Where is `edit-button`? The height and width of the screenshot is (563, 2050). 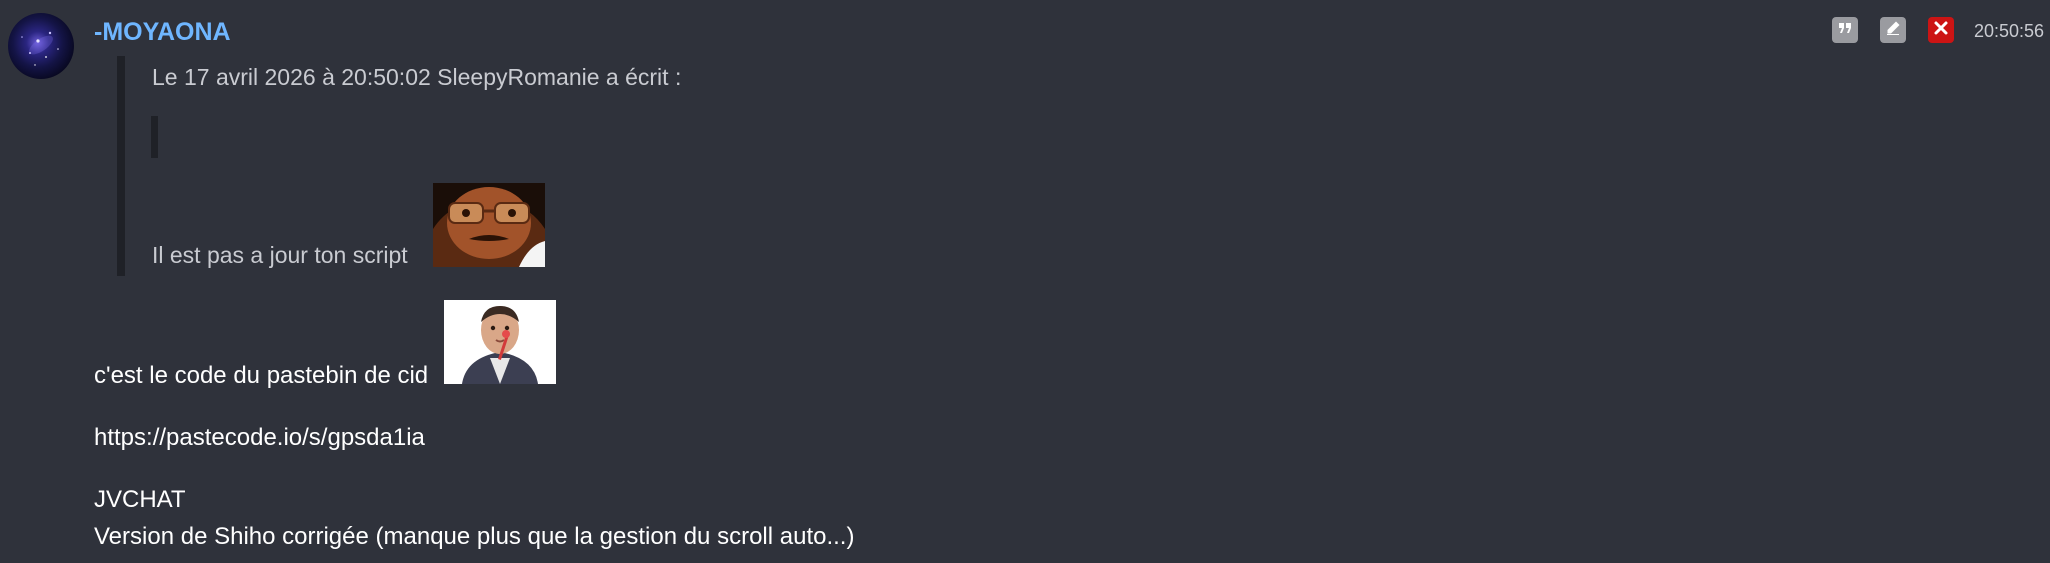
edit-button is located at coordinates (1893, 30).